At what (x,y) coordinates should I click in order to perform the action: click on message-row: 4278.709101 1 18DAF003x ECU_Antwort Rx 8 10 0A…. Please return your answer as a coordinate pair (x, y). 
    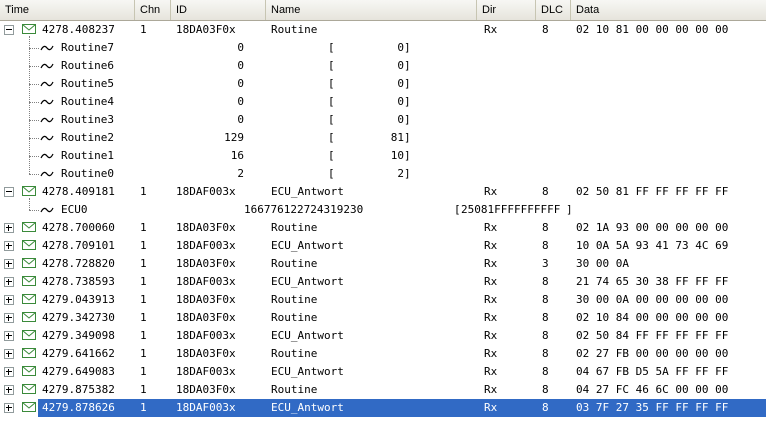
    Looking at the image, I should click on (383, 246).